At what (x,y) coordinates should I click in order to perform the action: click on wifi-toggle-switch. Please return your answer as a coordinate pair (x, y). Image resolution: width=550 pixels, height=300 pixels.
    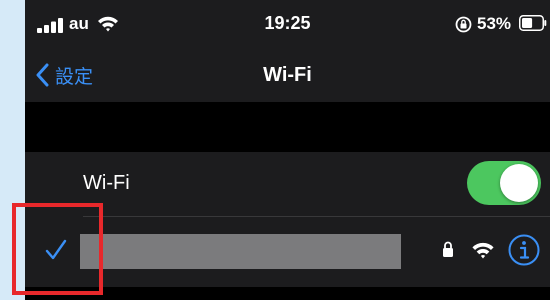
    Looking at the image, I should click on (504, 183).